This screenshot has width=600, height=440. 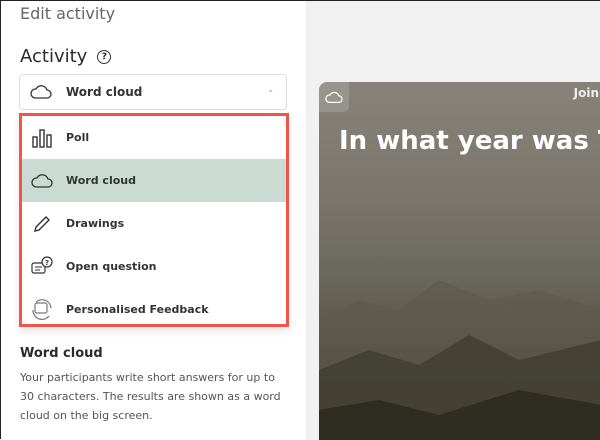 I want to click on menu-item-label: Poll, so click(x=78, y=137).